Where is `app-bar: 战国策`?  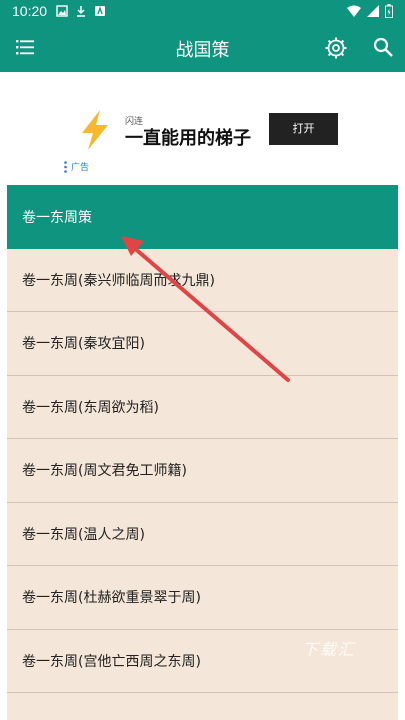
app-bar: 战国策 is located at coordinates (202, 48).